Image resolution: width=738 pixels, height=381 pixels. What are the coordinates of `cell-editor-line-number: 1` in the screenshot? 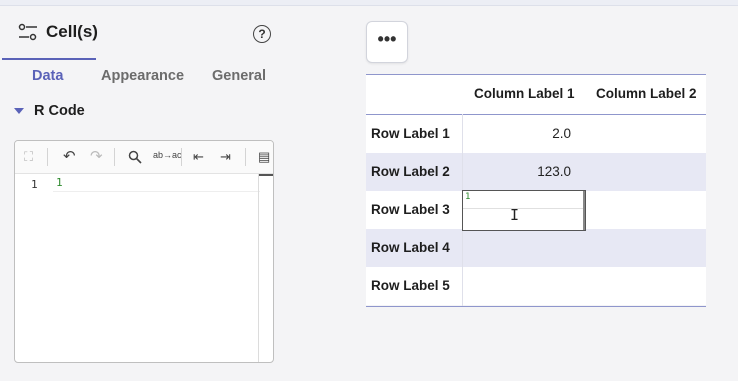 It's located at (468, 197).